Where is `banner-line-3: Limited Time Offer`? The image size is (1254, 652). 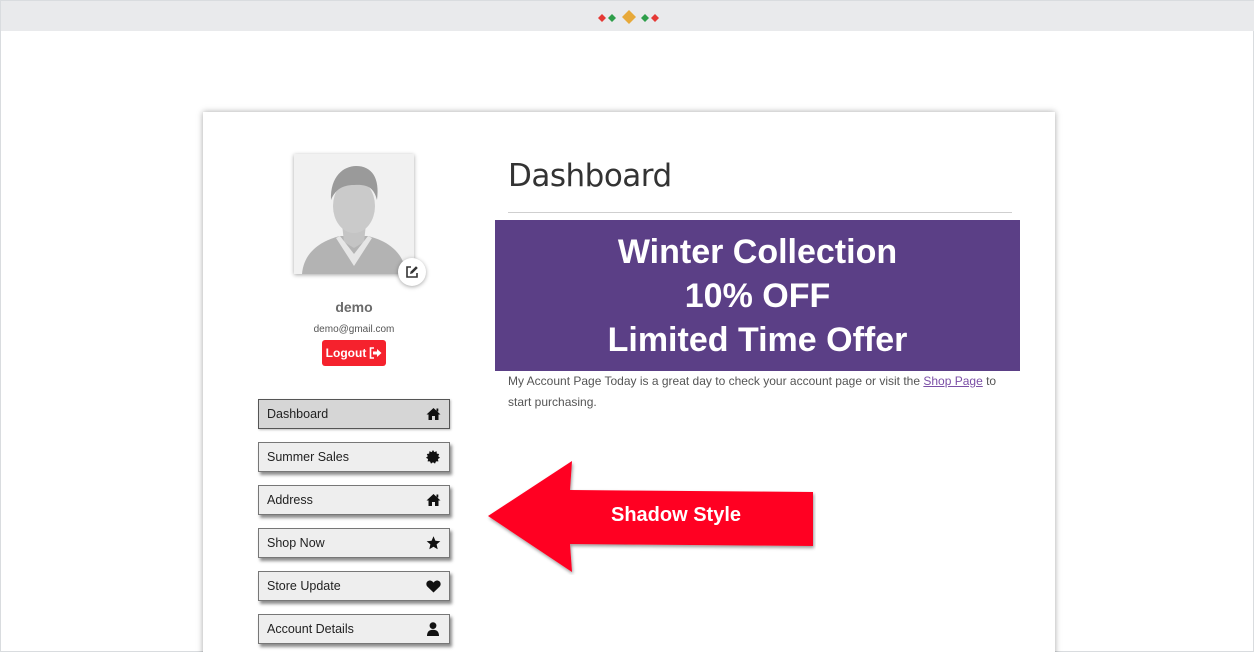 banner-line-3: Limited Time Offer is located at coordinates (757, 339).